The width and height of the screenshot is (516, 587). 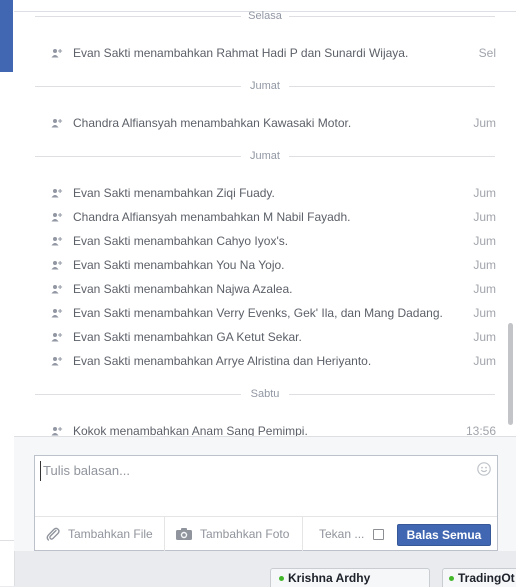 I want to click on chat-tab-name: TradingOt, so click(x=486, y=578).